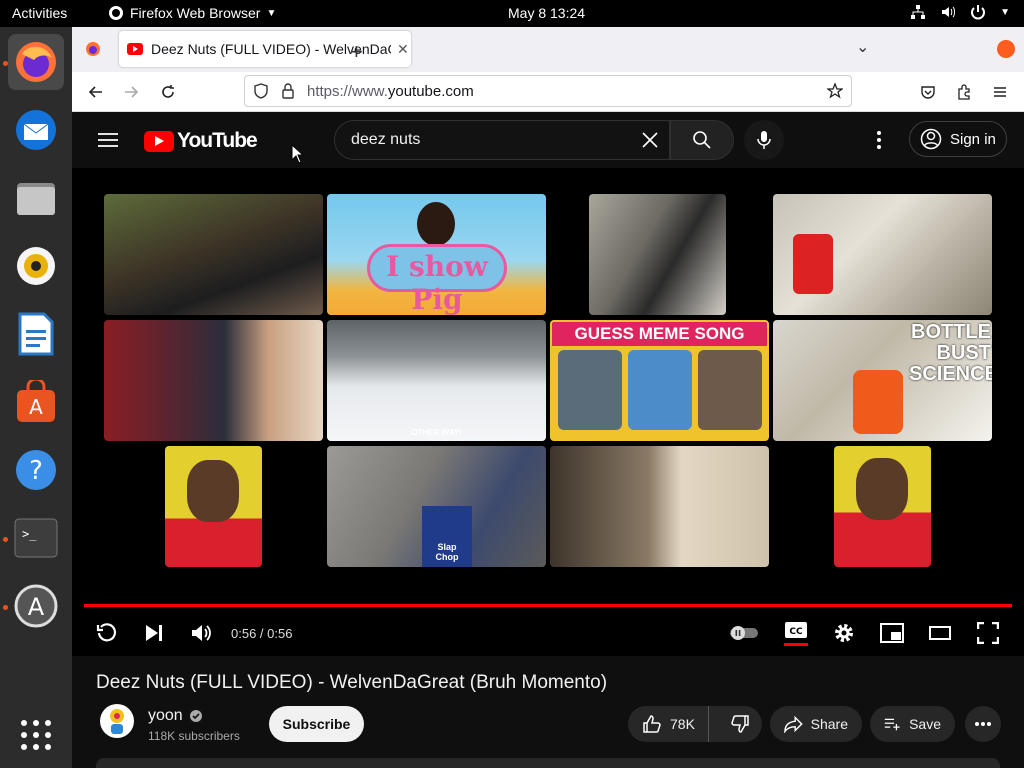  I want to click on lock-icon, so click(288, 91).